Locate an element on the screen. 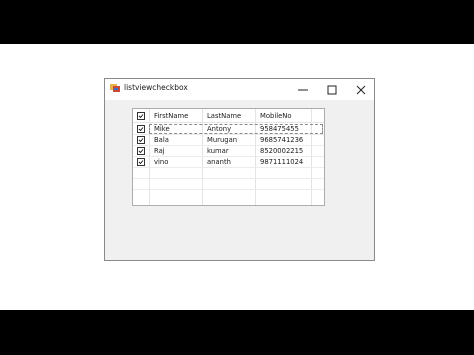 This screenshot has width=474, height=355. minimize-icon is located at coordinates (303, 89).